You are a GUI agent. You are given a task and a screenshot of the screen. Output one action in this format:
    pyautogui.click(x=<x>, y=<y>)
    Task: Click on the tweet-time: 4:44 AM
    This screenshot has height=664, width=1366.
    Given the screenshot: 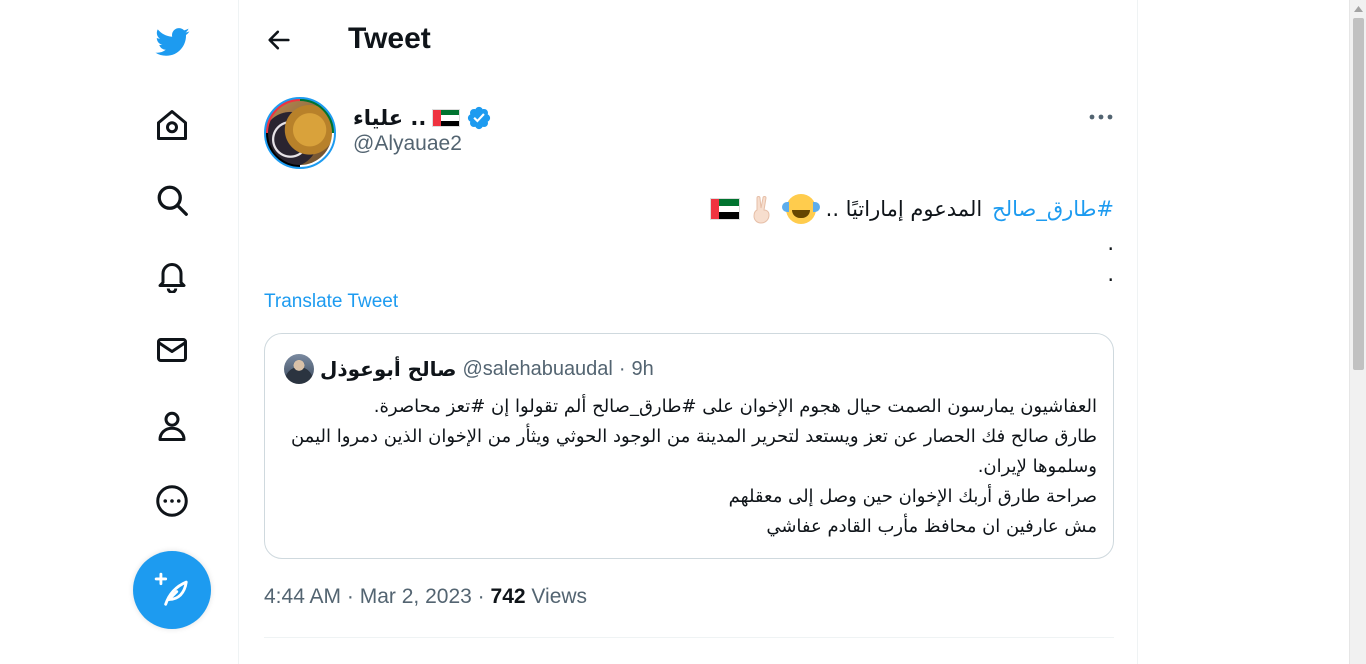 What is the action you would take?
    pyautogui.click(x=302, y=596)
    